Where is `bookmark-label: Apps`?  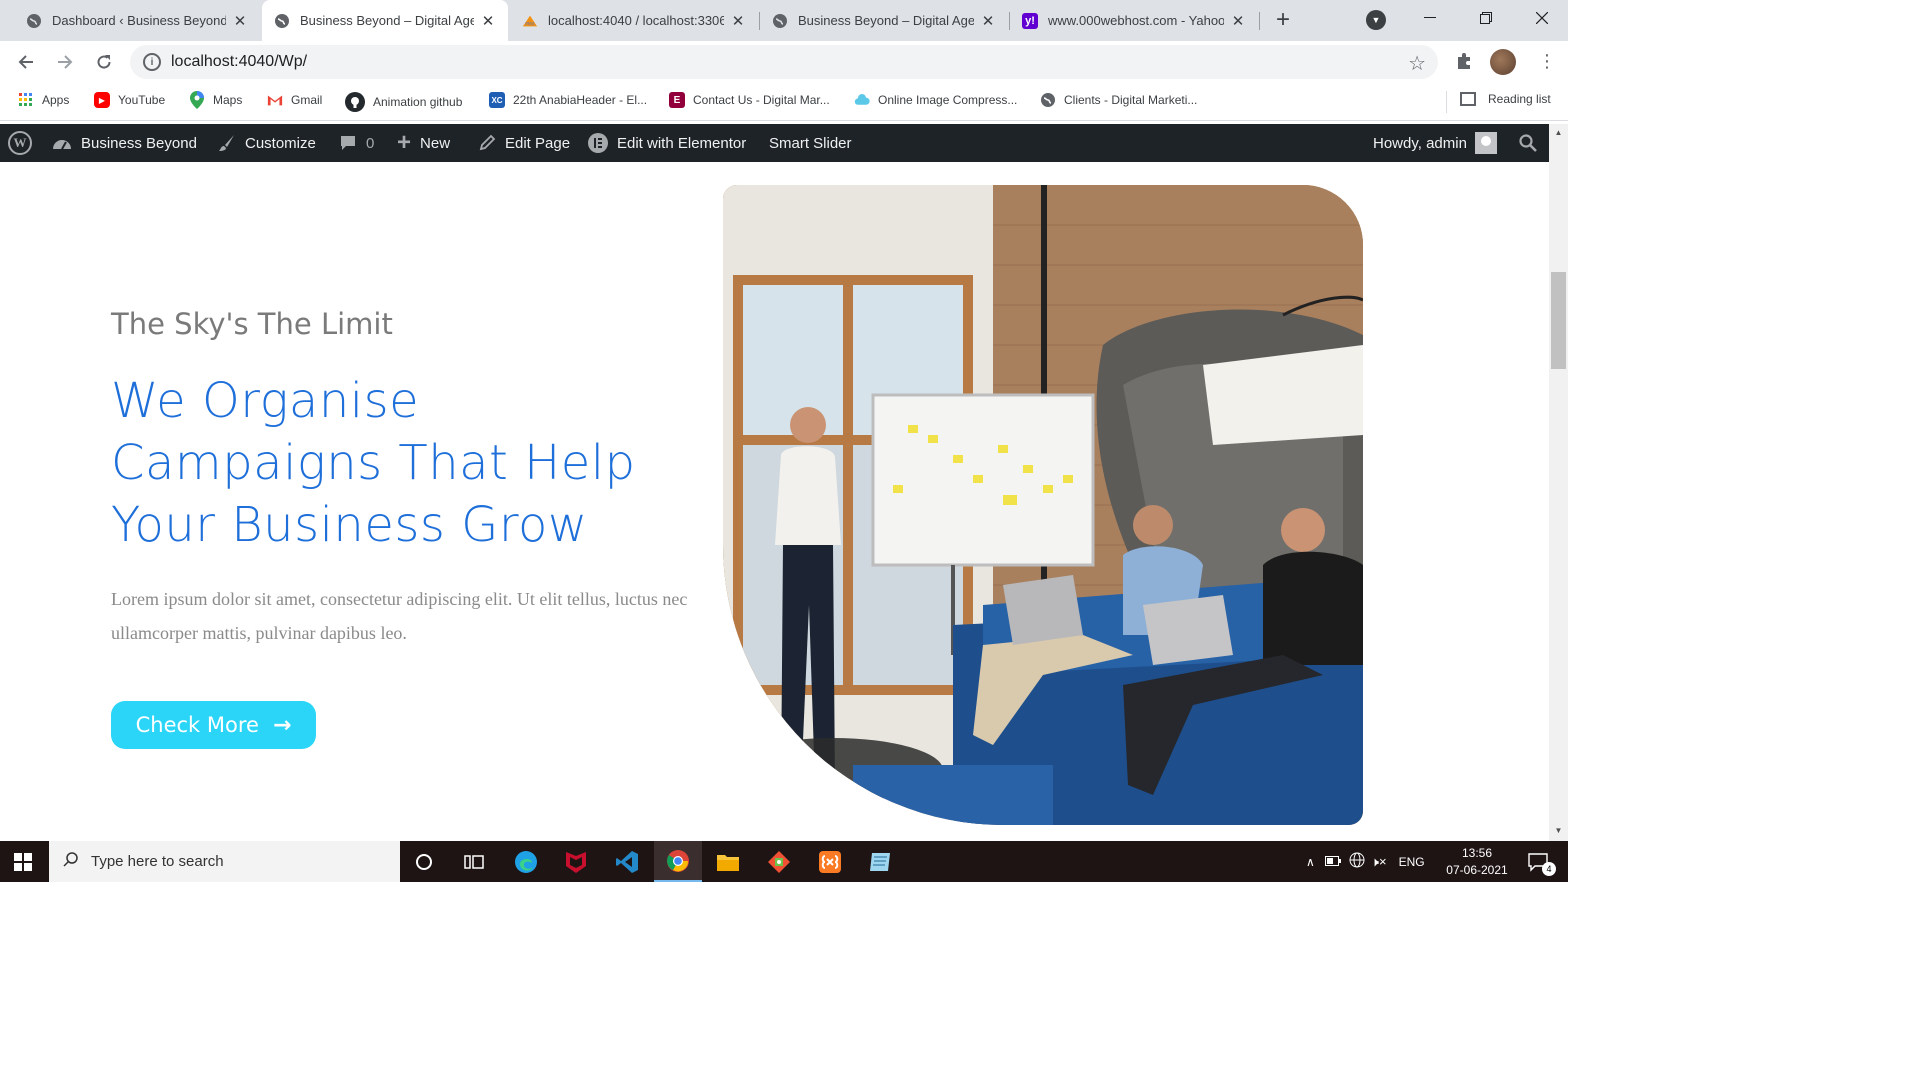
bookmark-label: Apps is located at coordinates (56, 100).